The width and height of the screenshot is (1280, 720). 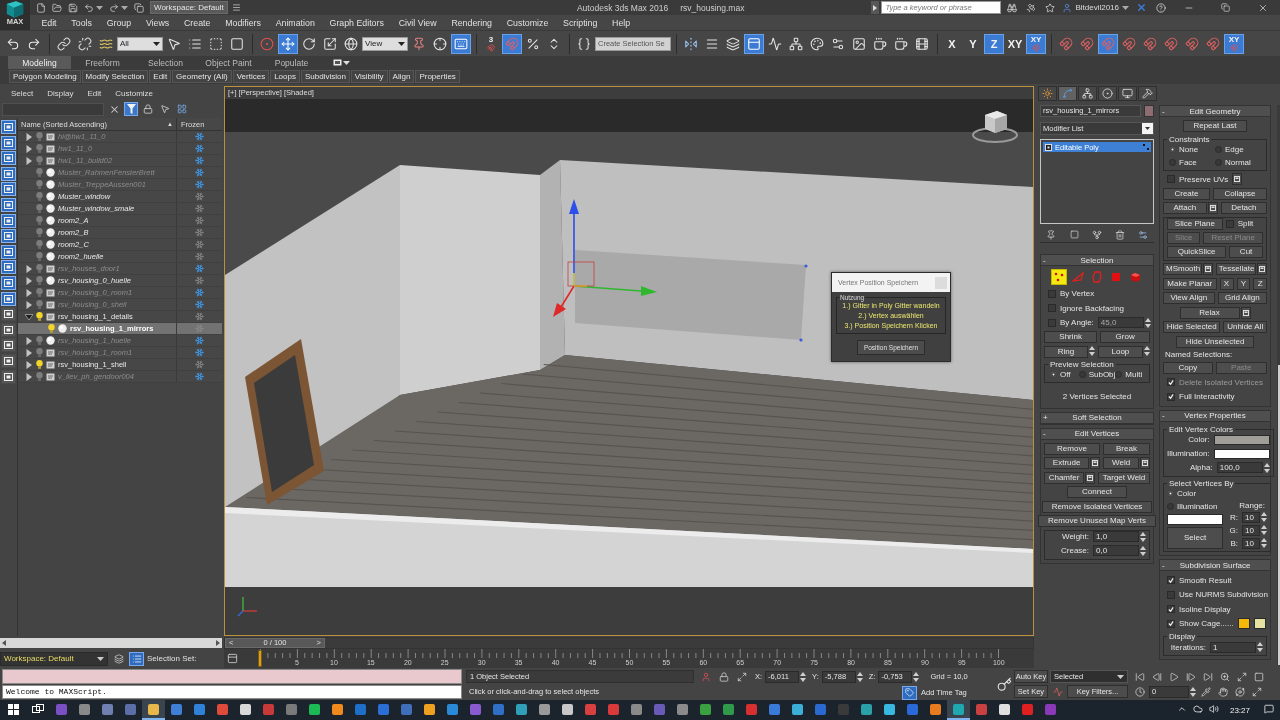 What do you see at coordinates (1139, 691) in the screenshot?
I see `time-configuration-button` at bounding box center [1139, 691].